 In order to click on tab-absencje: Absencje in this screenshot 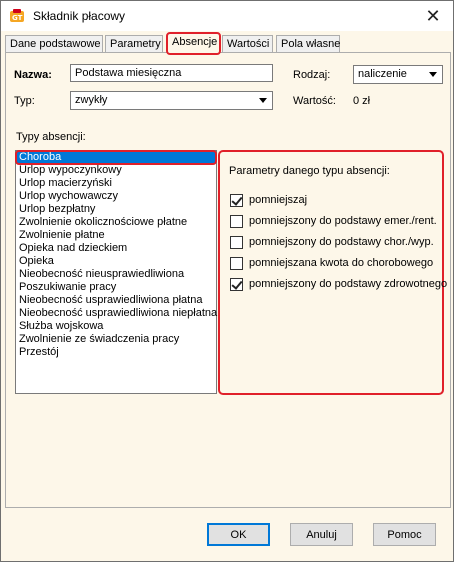, I will do `click(193, 43)`.